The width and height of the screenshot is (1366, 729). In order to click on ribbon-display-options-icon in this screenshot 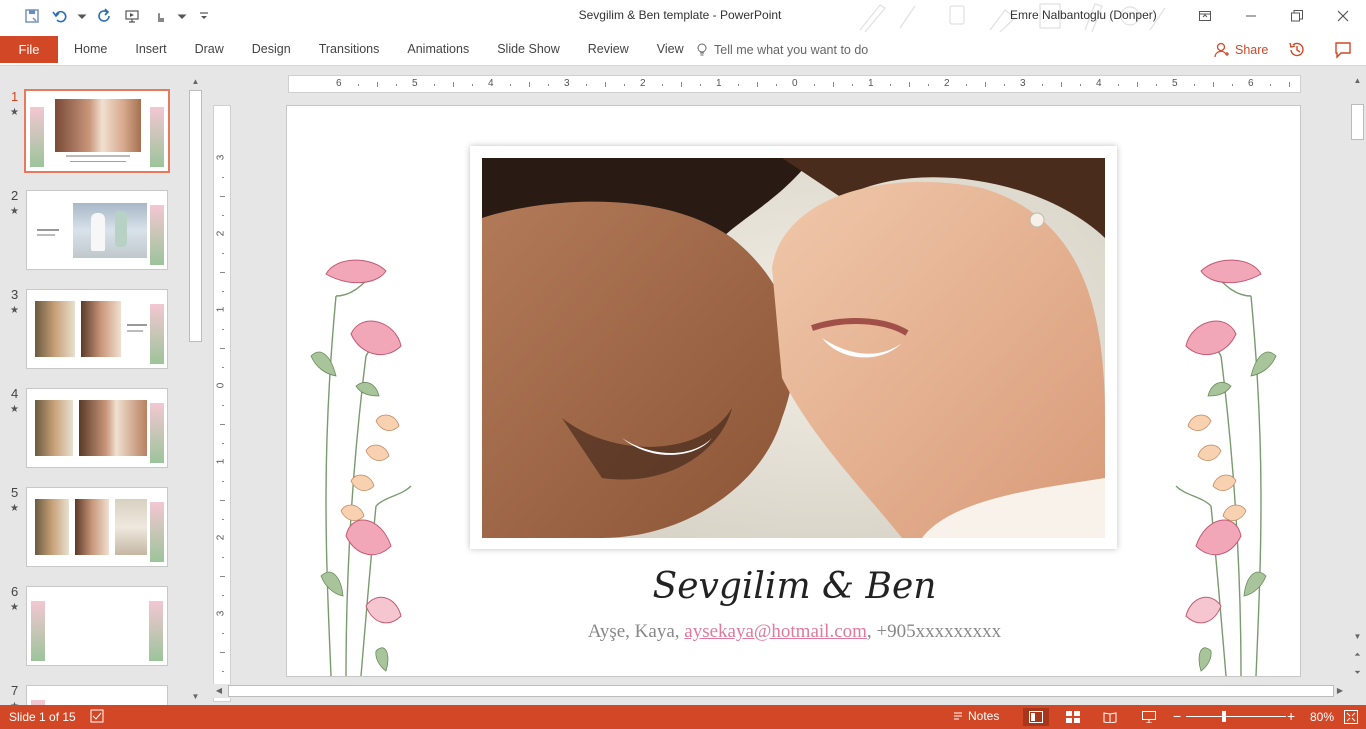, I will do `click(1205, 16)`.